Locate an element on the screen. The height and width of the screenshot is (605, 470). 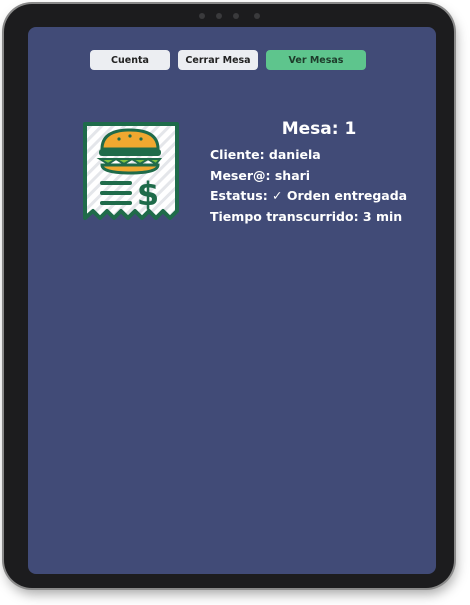
cerrar-mesa-button: Cerrar Mesa is located at coordinates (218, 60).